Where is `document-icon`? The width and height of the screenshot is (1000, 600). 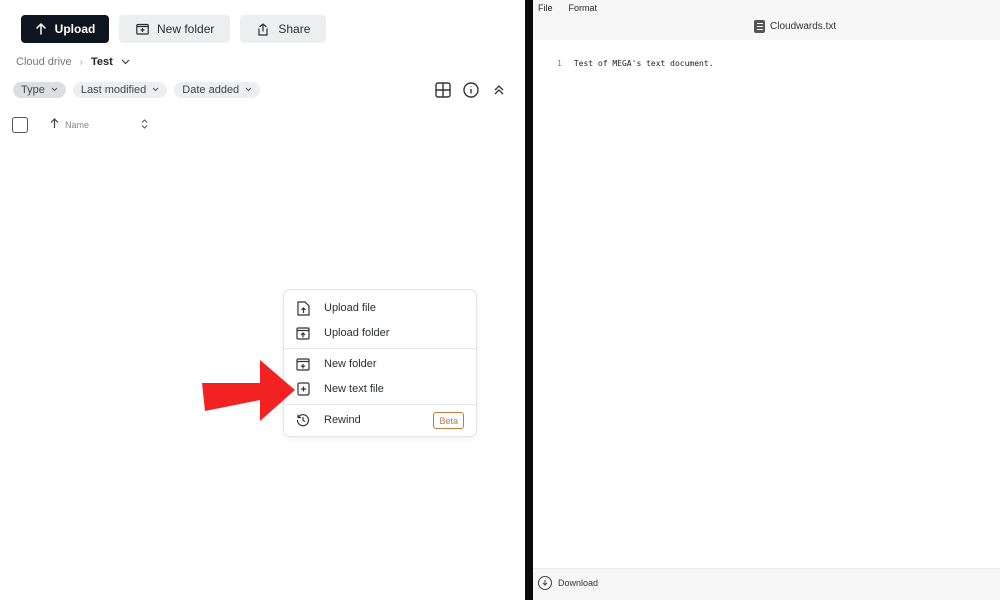 document-icon is located at coordinates (759, 26).